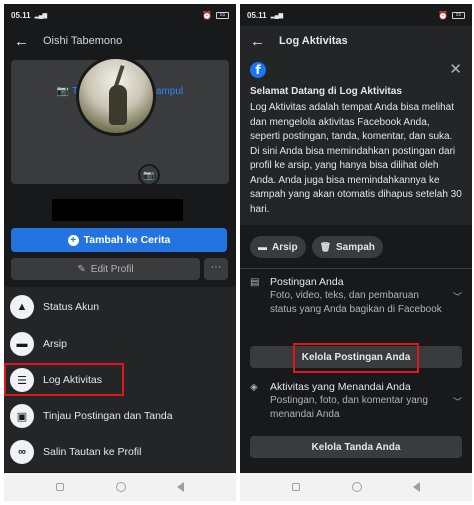 This screenshot has width=474, height=505. Describe the element at coordinates (73, 240) in the screenshot. I see `plus-icon: +` at that location.